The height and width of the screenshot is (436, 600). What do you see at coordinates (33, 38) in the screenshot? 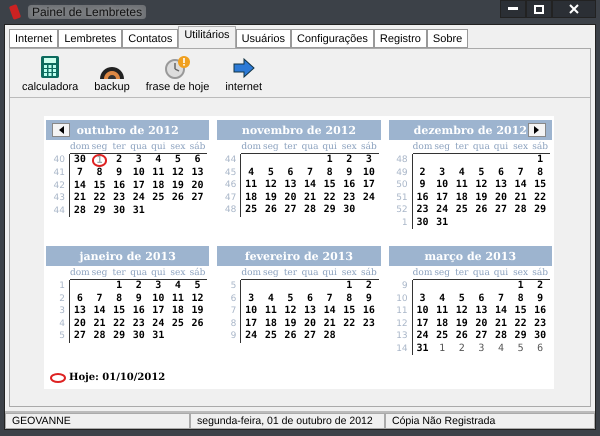
I see `tab: Internet` at bounding box center [33, 38].